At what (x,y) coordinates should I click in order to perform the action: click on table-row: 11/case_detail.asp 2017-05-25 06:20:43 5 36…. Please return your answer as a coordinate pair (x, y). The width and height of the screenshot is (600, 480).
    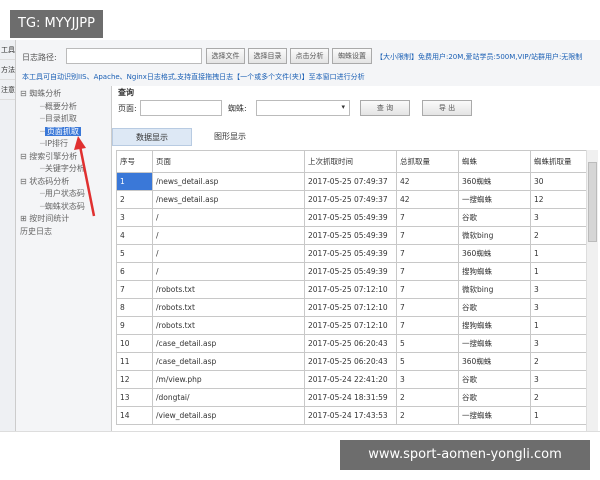
    Looking at the image, I should click on (351, 361).